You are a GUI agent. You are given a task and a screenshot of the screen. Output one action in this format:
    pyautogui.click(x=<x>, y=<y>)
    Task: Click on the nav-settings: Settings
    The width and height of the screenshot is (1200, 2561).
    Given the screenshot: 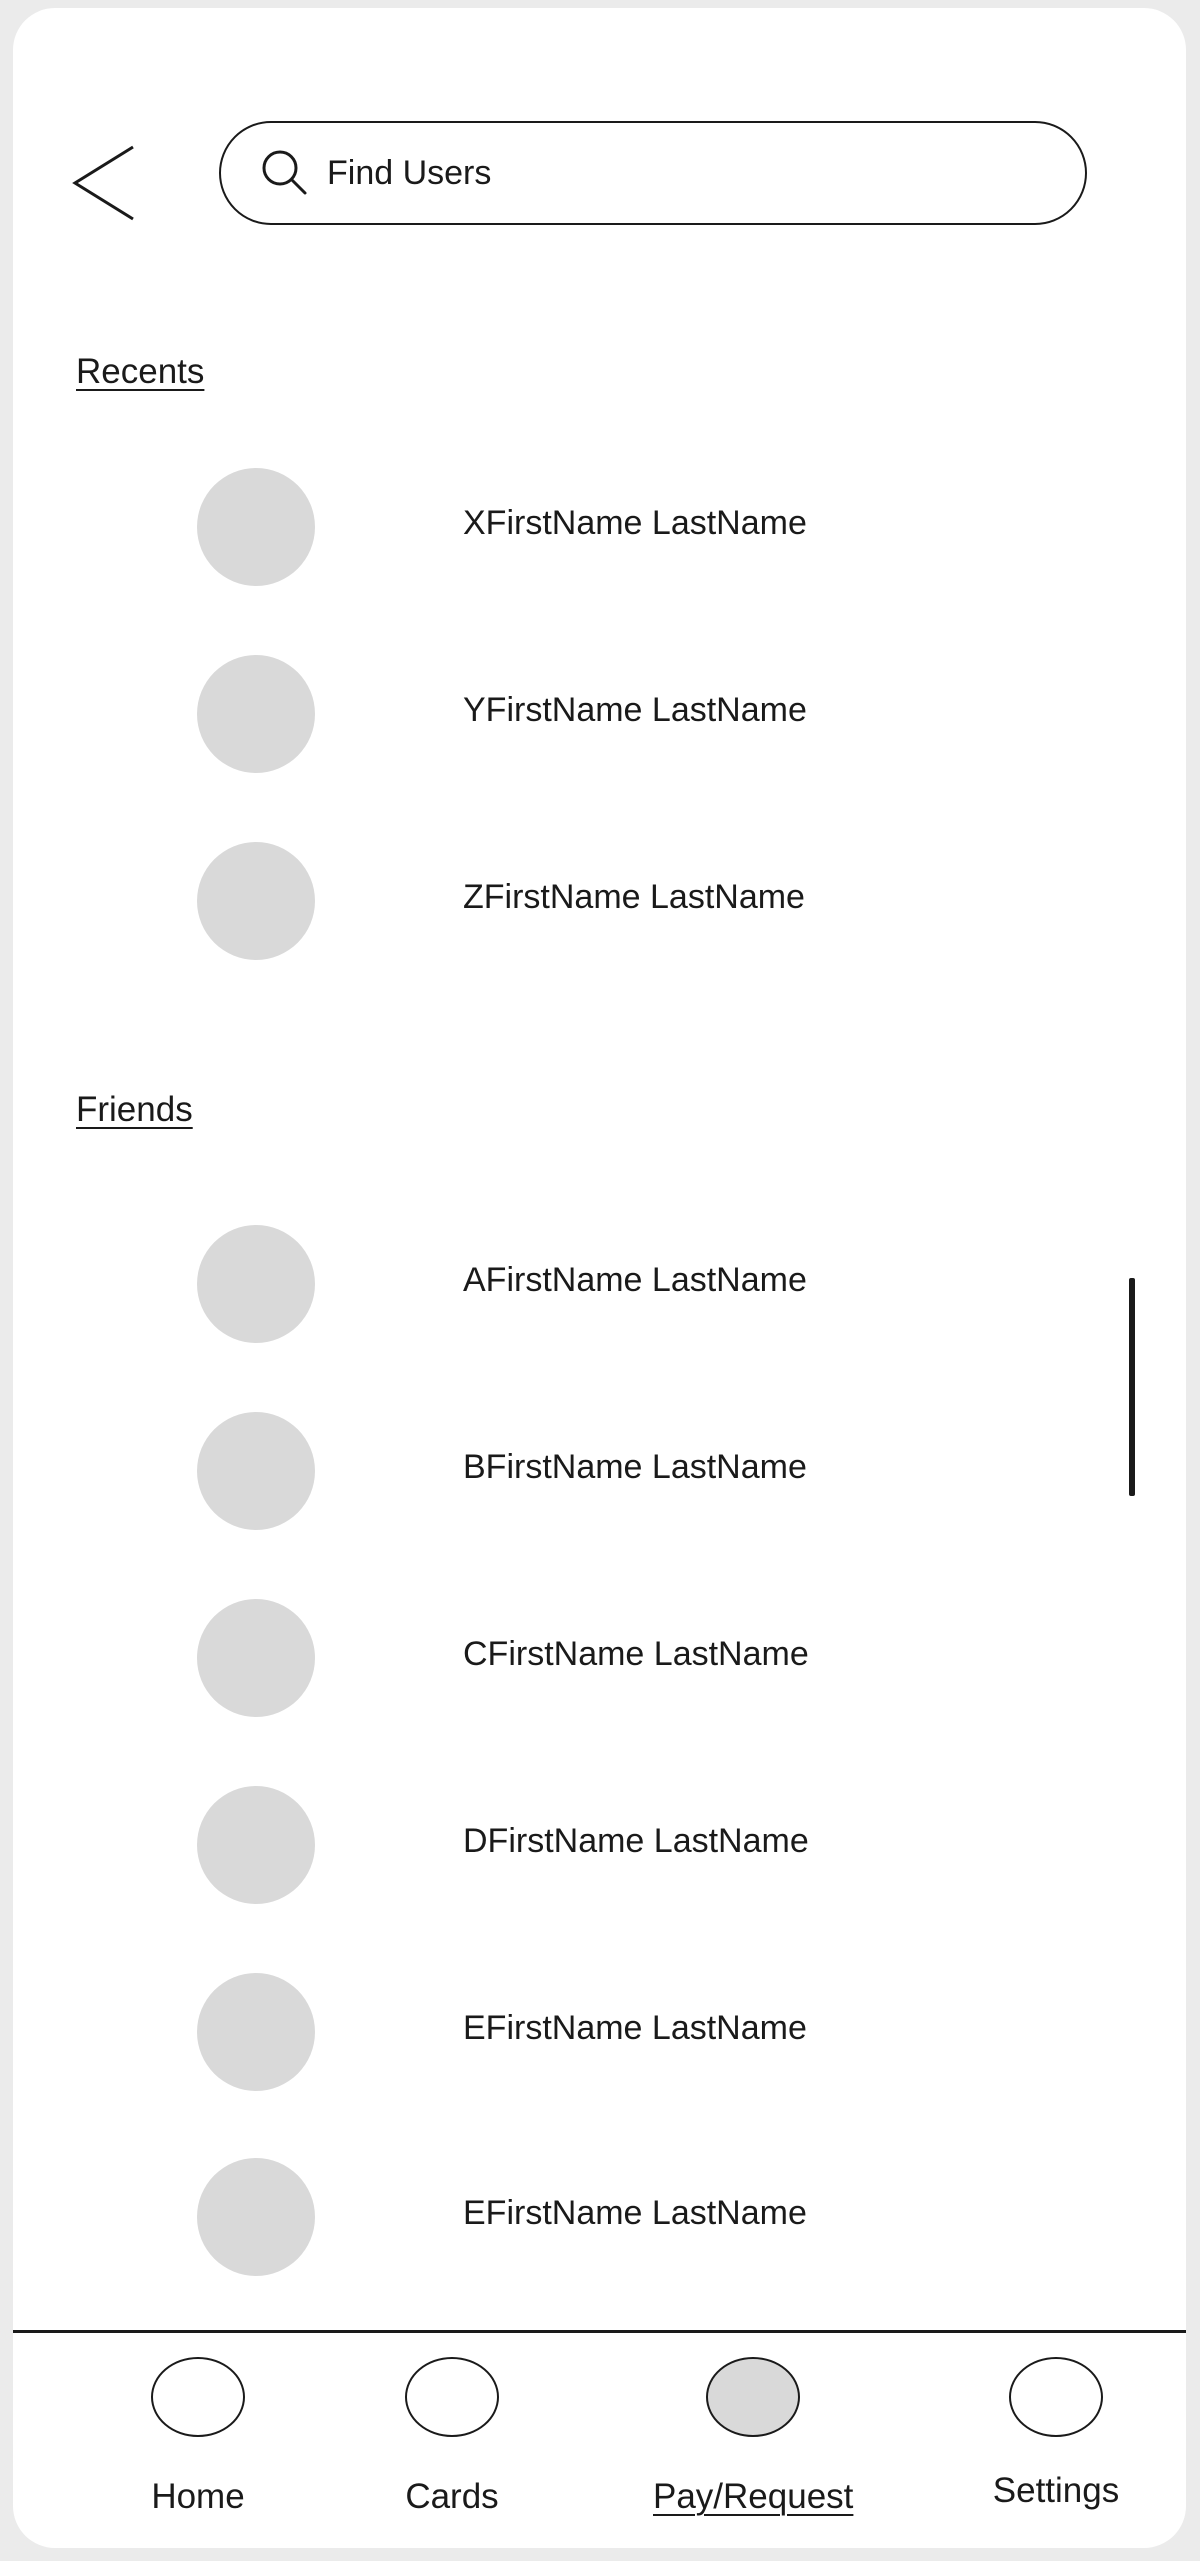 What is the action you would take?
    pyautogui.click(x=1056, y=2443)
    